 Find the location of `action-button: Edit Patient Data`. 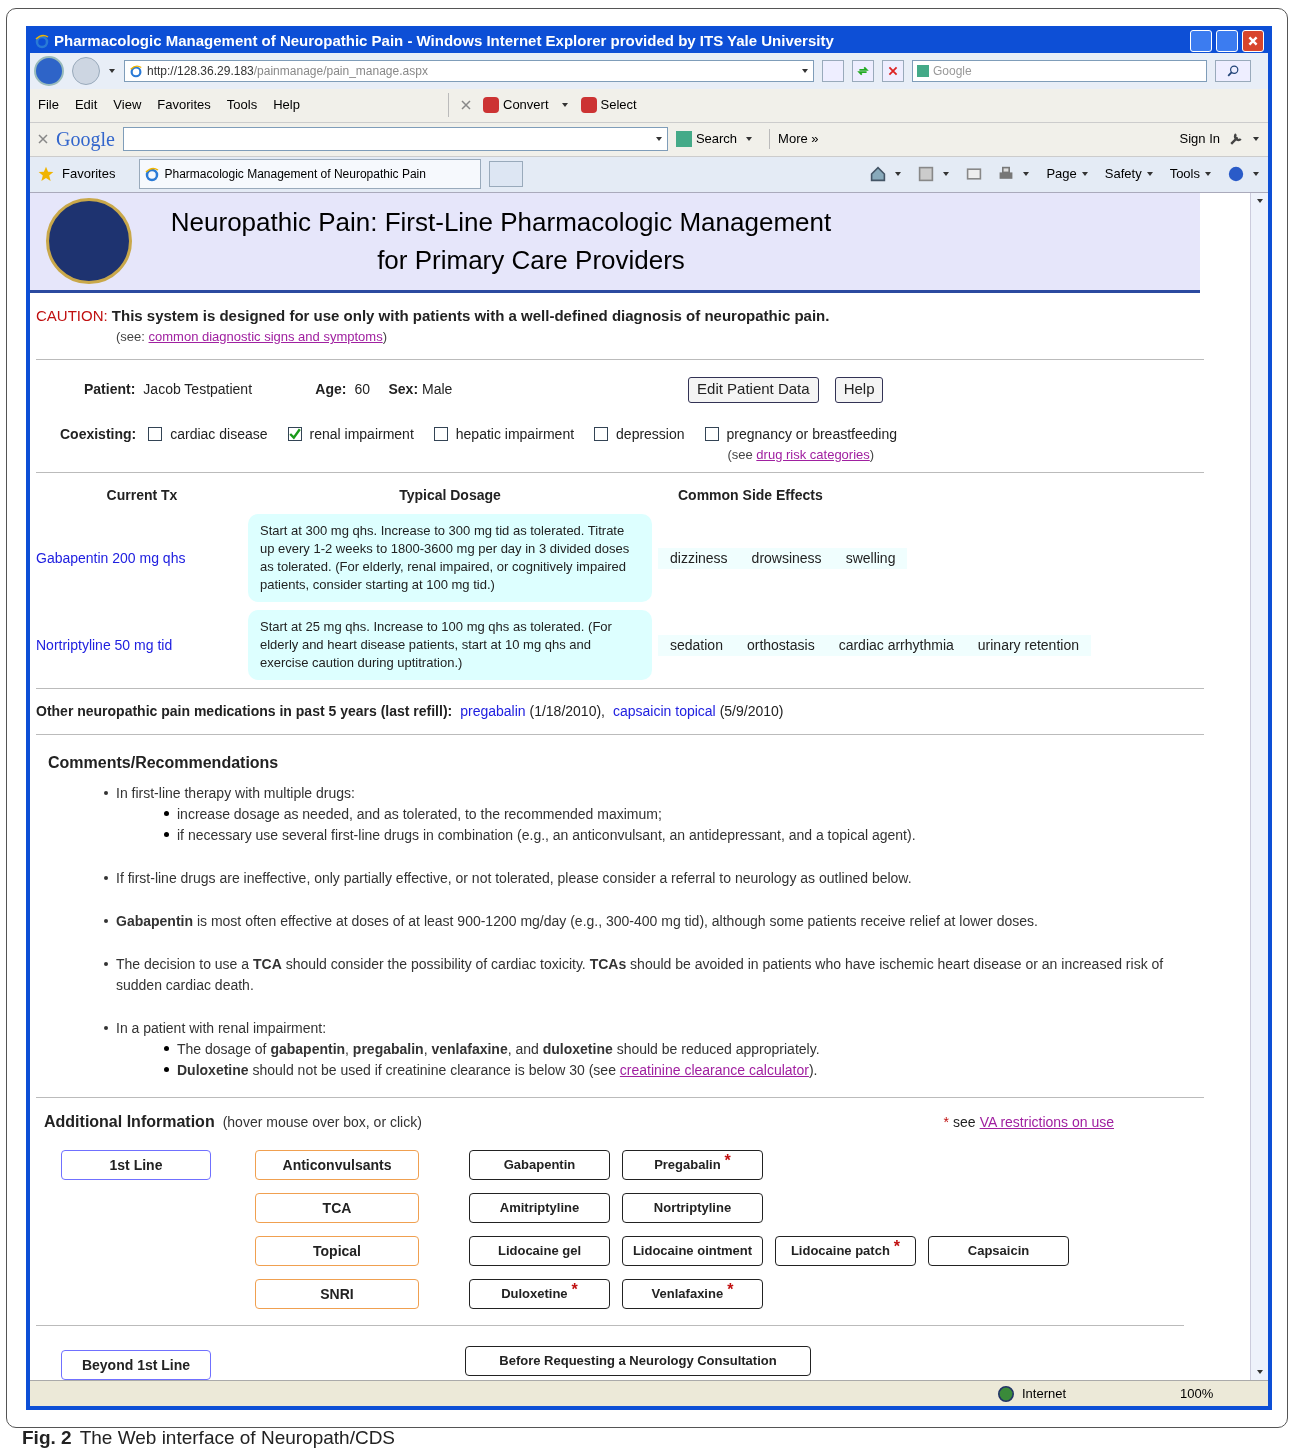

action-button: Edit Patient Data is located at coordinates (753, 389).